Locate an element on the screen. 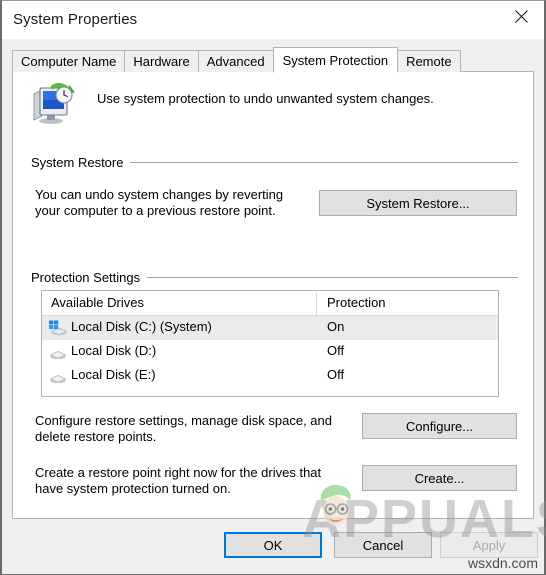  table-row: Local Disk (D:) Off is located at coordinates (270, 352).